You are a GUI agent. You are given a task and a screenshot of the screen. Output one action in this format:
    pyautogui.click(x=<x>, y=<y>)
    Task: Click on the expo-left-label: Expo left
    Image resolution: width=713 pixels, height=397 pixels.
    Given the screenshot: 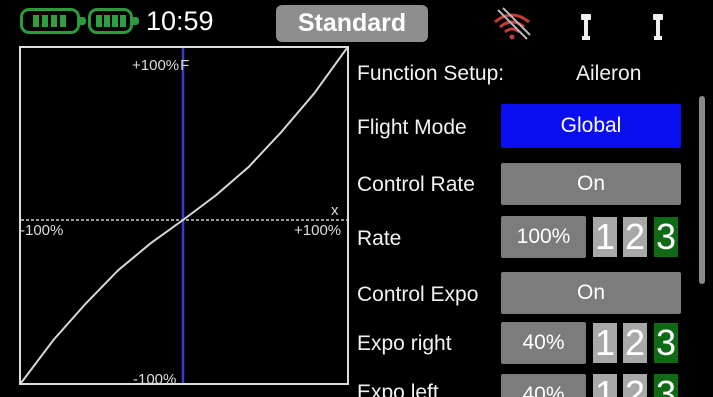 What is the action you would take?
    pyautogui.click(x=398, y=389)
    